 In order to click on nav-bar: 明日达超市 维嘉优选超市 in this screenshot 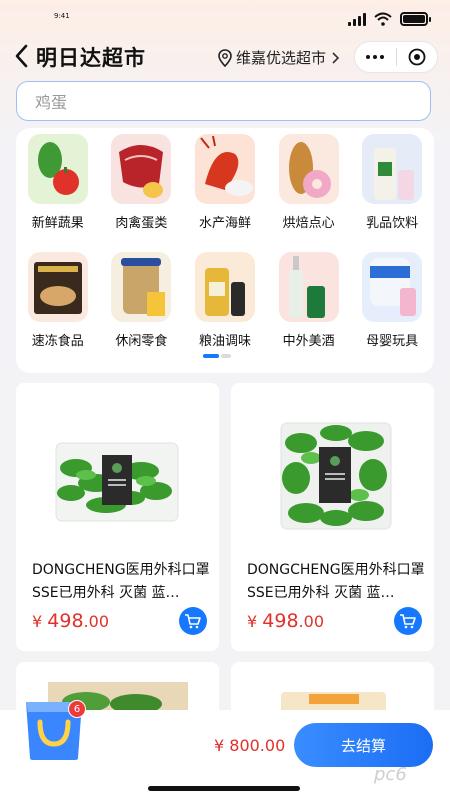, I will do `click(225, 56)`.